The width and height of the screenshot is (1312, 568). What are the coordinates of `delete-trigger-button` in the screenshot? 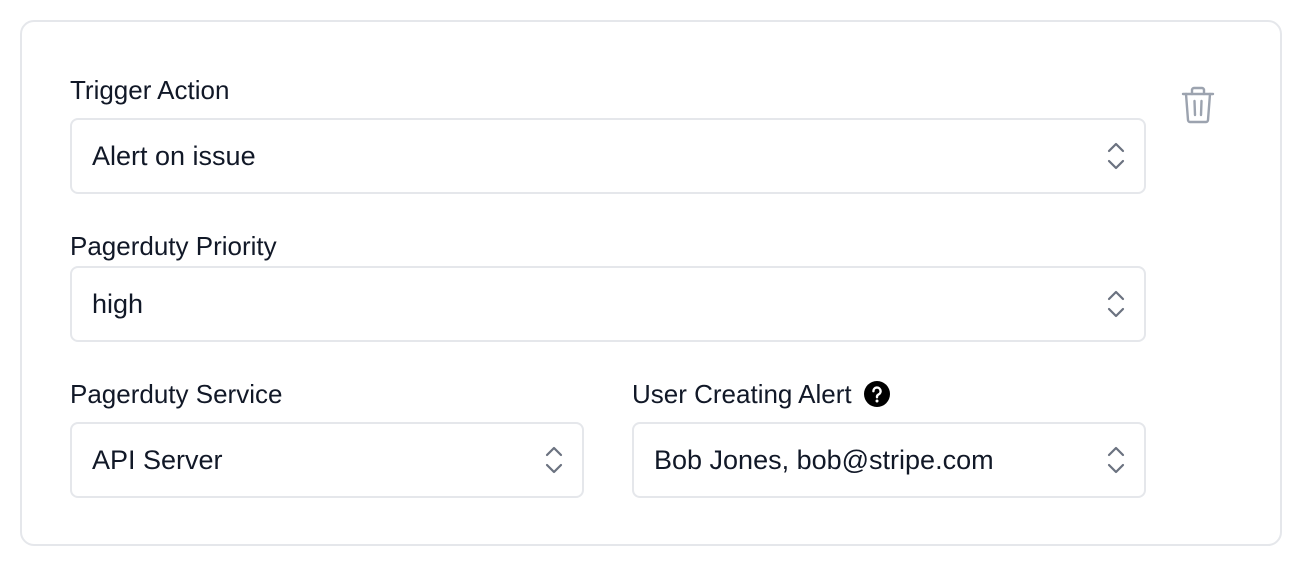 It's located at (1198, 107).